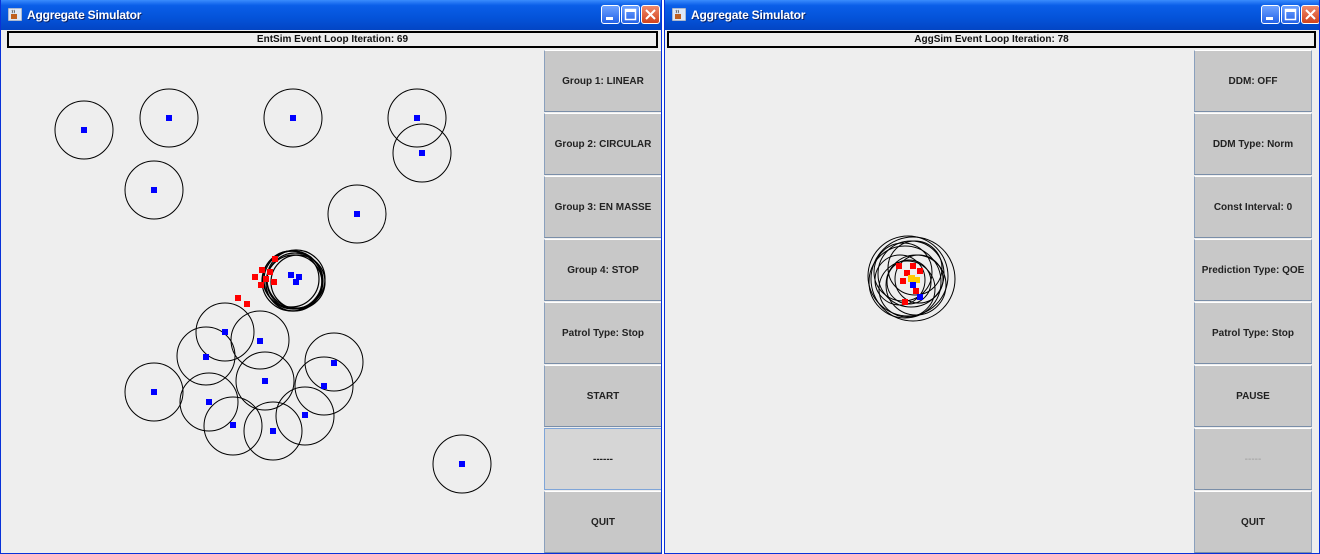 The image size is (1320, 554). I want to click on pause-button: PAUSE, so click(1253, 396).